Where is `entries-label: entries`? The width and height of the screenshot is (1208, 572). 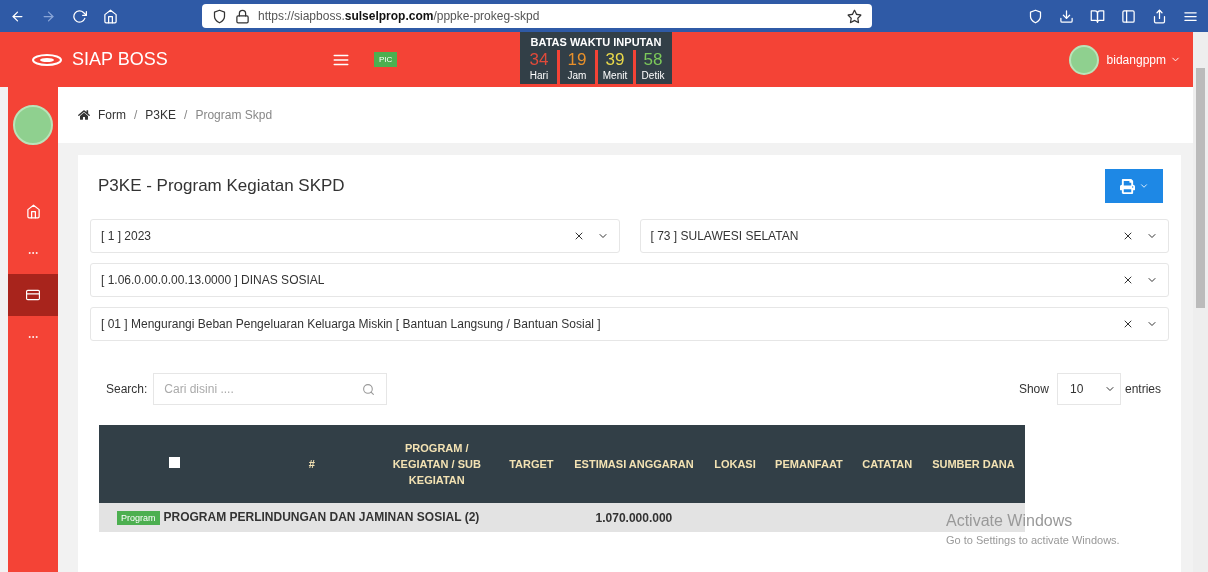 entries-label: entries is located at coordinates (1142, 389).